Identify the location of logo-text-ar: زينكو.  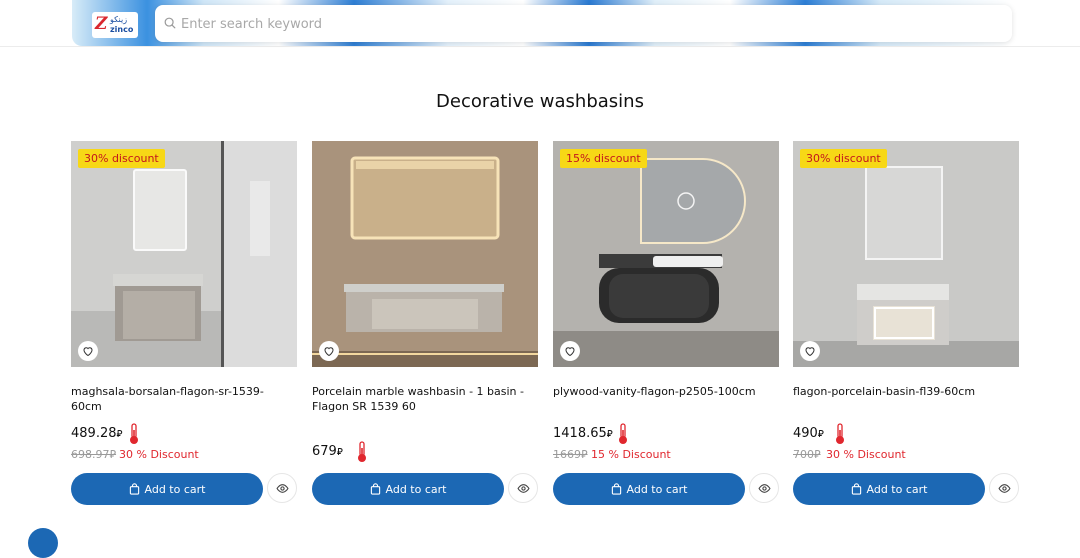
(119, 19).